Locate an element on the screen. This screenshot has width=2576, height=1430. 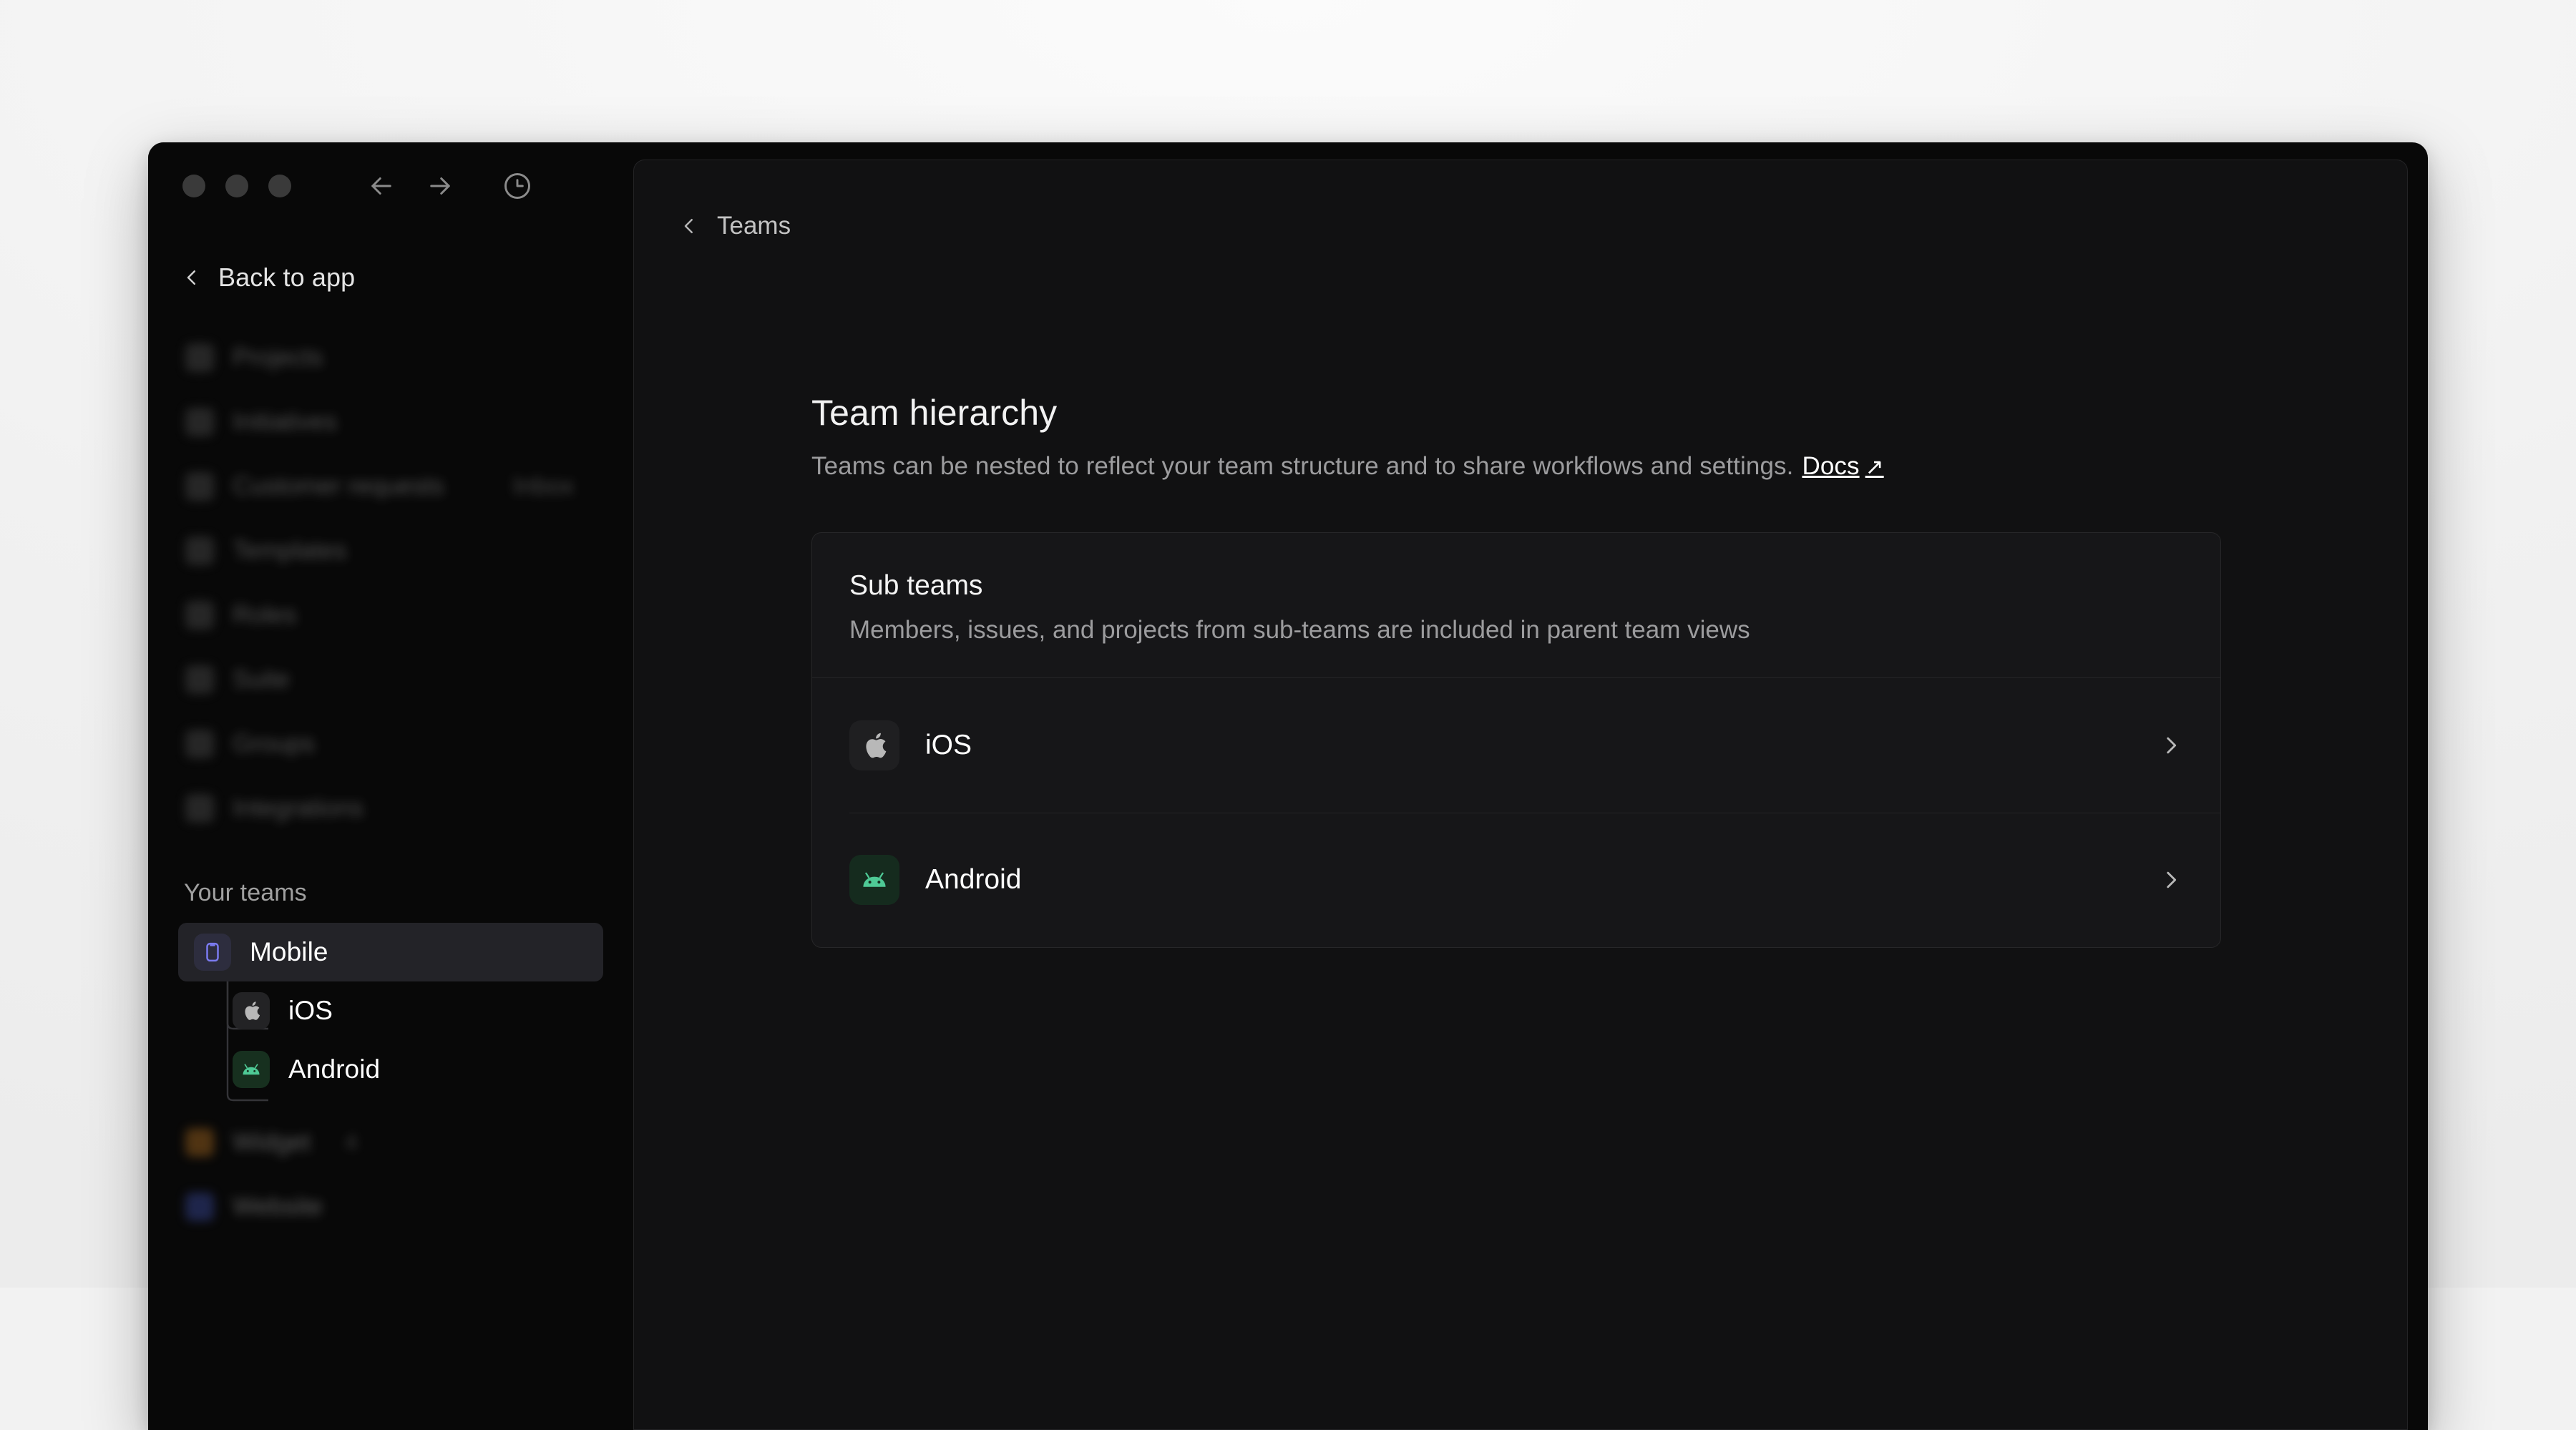
customer-requests-icon is located at coordinates (199, 487).